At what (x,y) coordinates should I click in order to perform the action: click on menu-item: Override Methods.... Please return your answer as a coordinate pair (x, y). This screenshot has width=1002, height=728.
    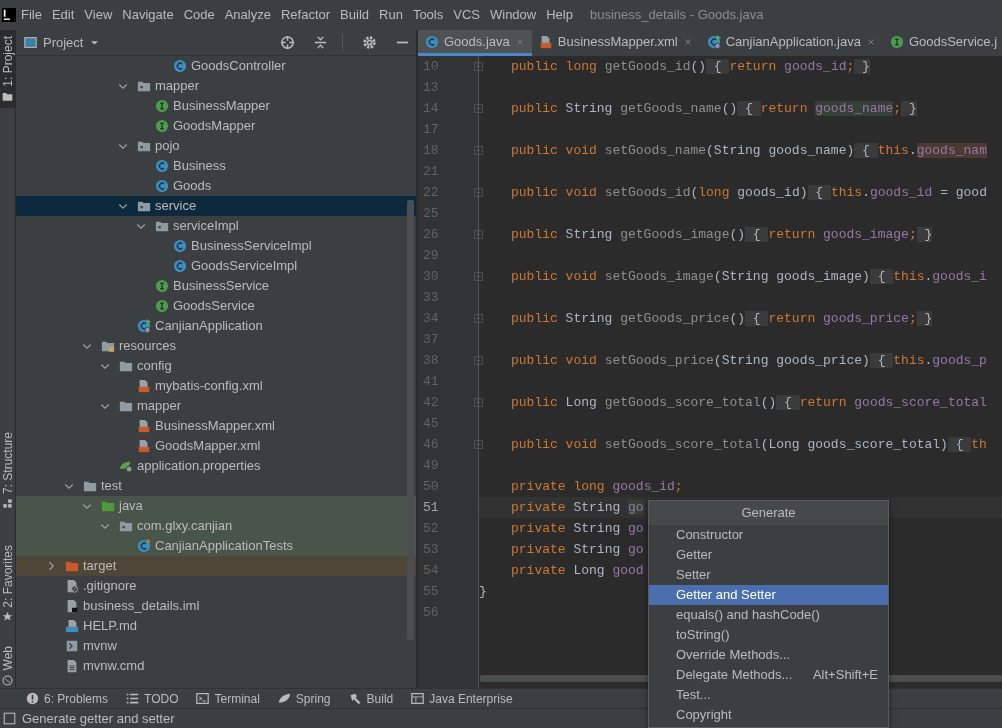
    Looking at the image, I should click on (768, 655).